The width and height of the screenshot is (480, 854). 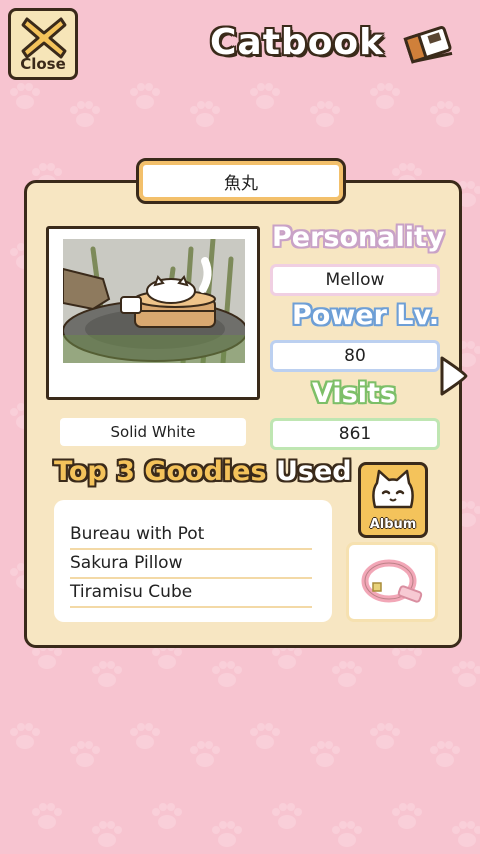 What do you see at coordinates (358, 237) in the screenshot?
I see `personality-heading: Personality` at bounding box center [358, 237].